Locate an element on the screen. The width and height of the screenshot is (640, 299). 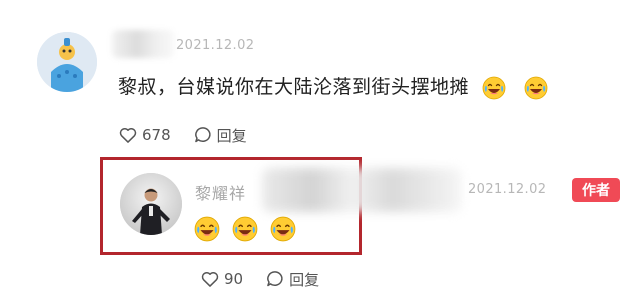
reply-emoji-row is located at coordinates (245, 229).